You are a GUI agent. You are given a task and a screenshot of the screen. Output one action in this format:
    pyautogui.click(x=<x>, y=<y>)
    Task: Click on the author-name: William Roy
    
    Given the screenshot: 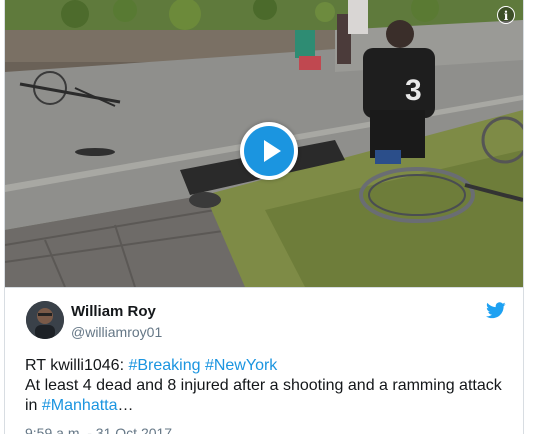 What is the action you would take?
    pyautogui.click(x=113, y=311)
    